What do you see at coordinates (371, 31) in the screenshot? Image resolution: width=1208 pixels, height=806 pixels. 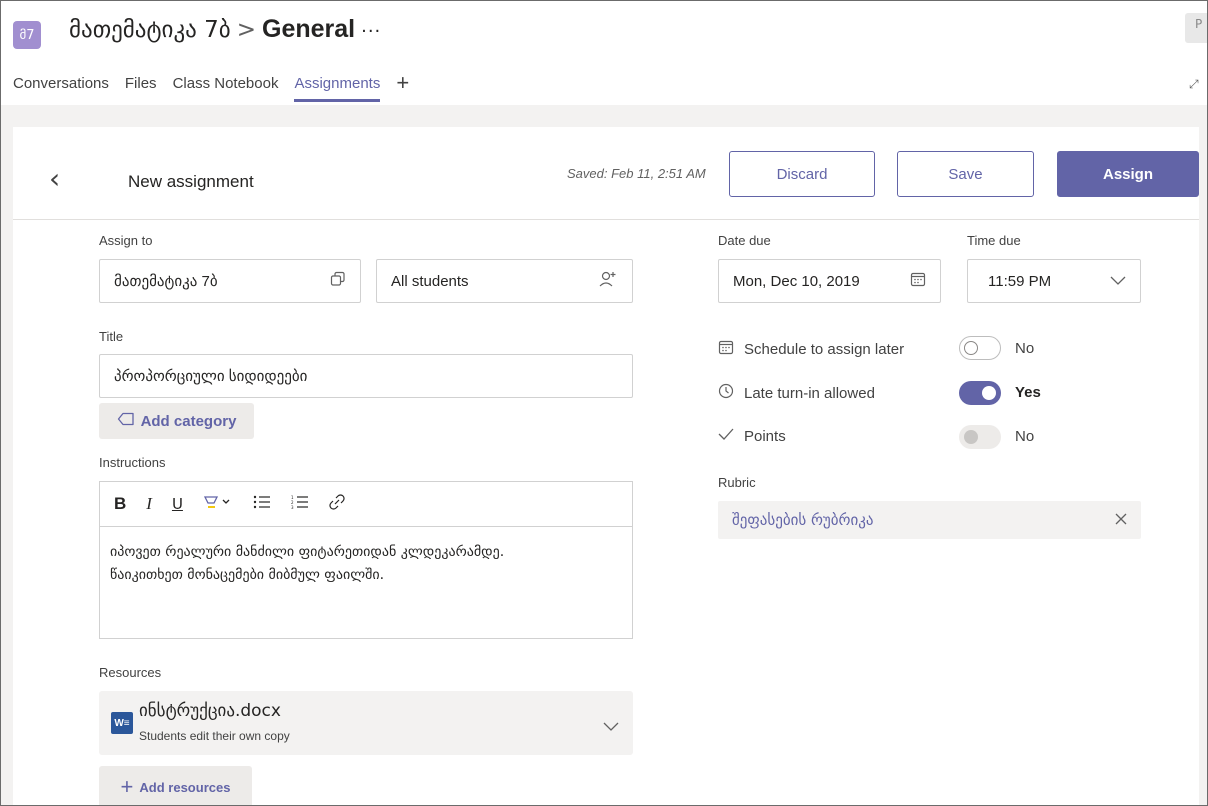 I see `more-options-icon: ···` at bounding box center [371, 31].